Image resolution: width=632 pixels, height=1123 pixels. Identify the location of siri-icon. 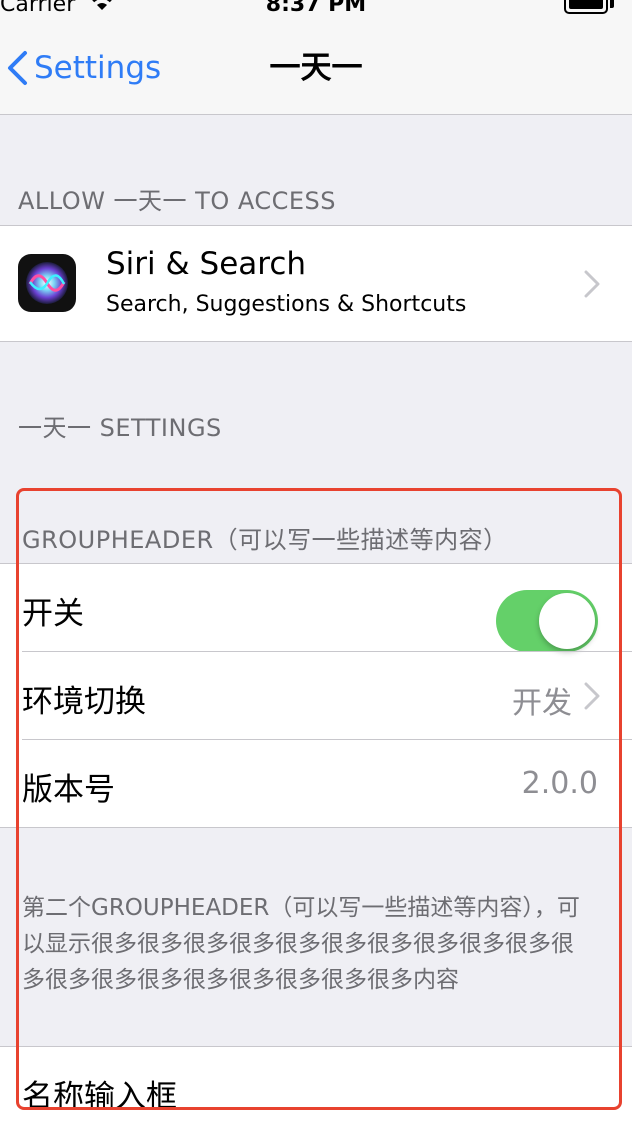
(47, 283).